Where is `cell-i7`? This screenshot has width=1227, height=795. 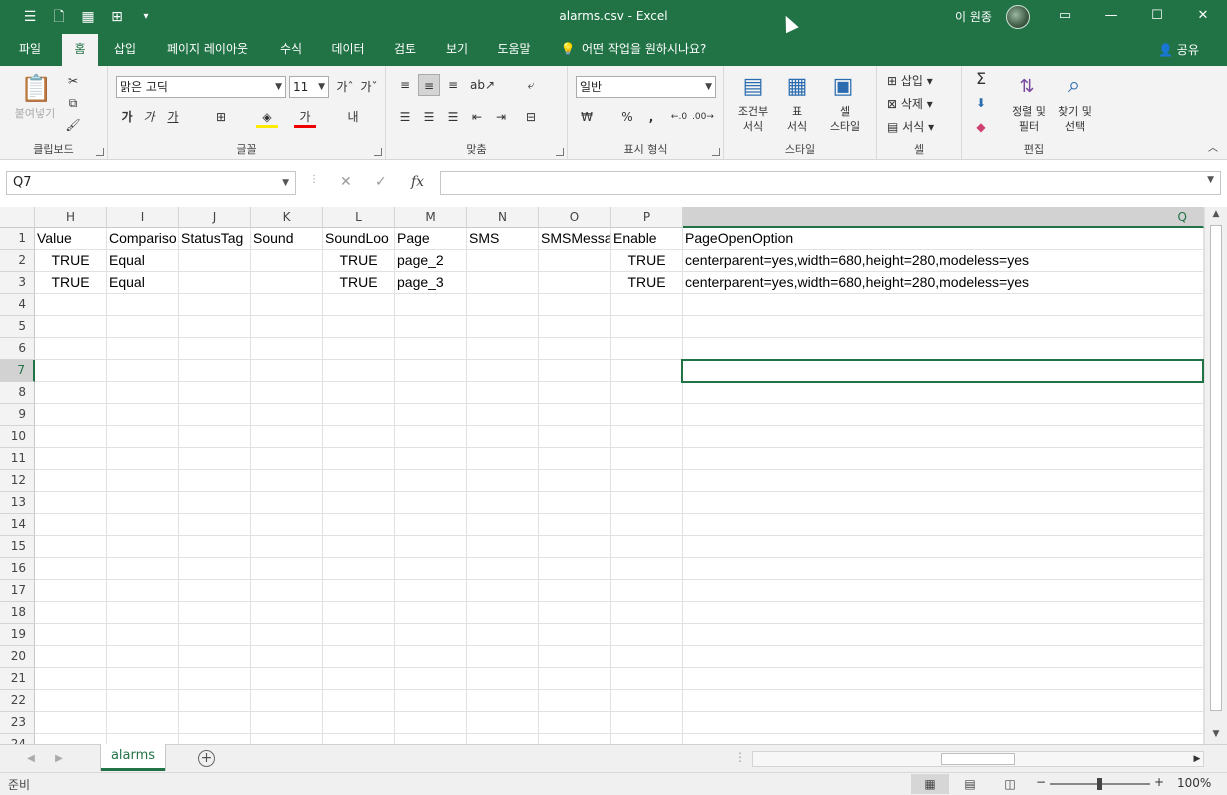
cell-i7 is located at coordinates (143, 371).